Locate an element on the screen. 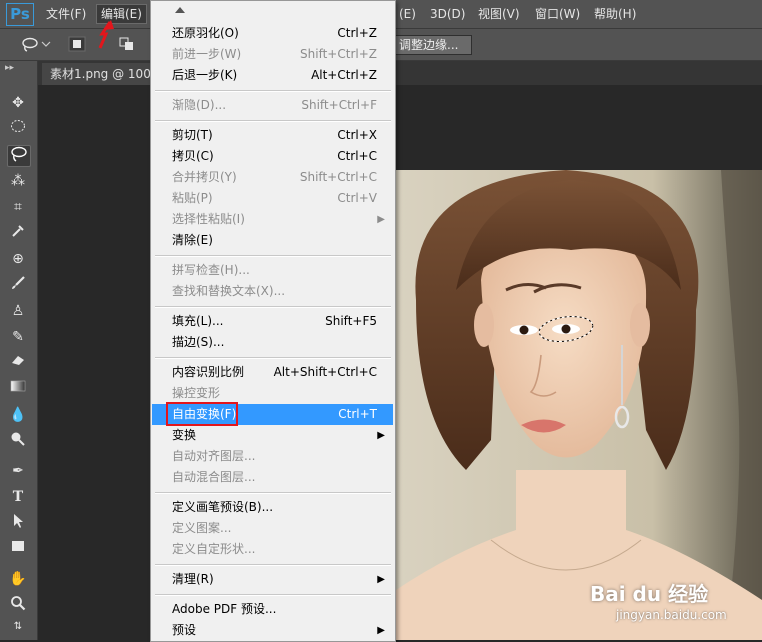  menu-row-fill: 填充(L)... Shift+F5 is located at coordinates (272, 321).